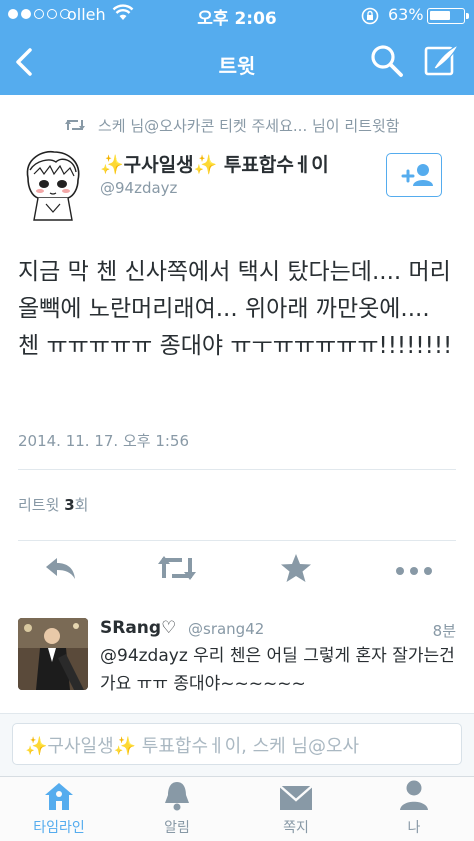 The width and height of the screenshot is (474, 841). I want to click on favorite-button, so click(296, 570).